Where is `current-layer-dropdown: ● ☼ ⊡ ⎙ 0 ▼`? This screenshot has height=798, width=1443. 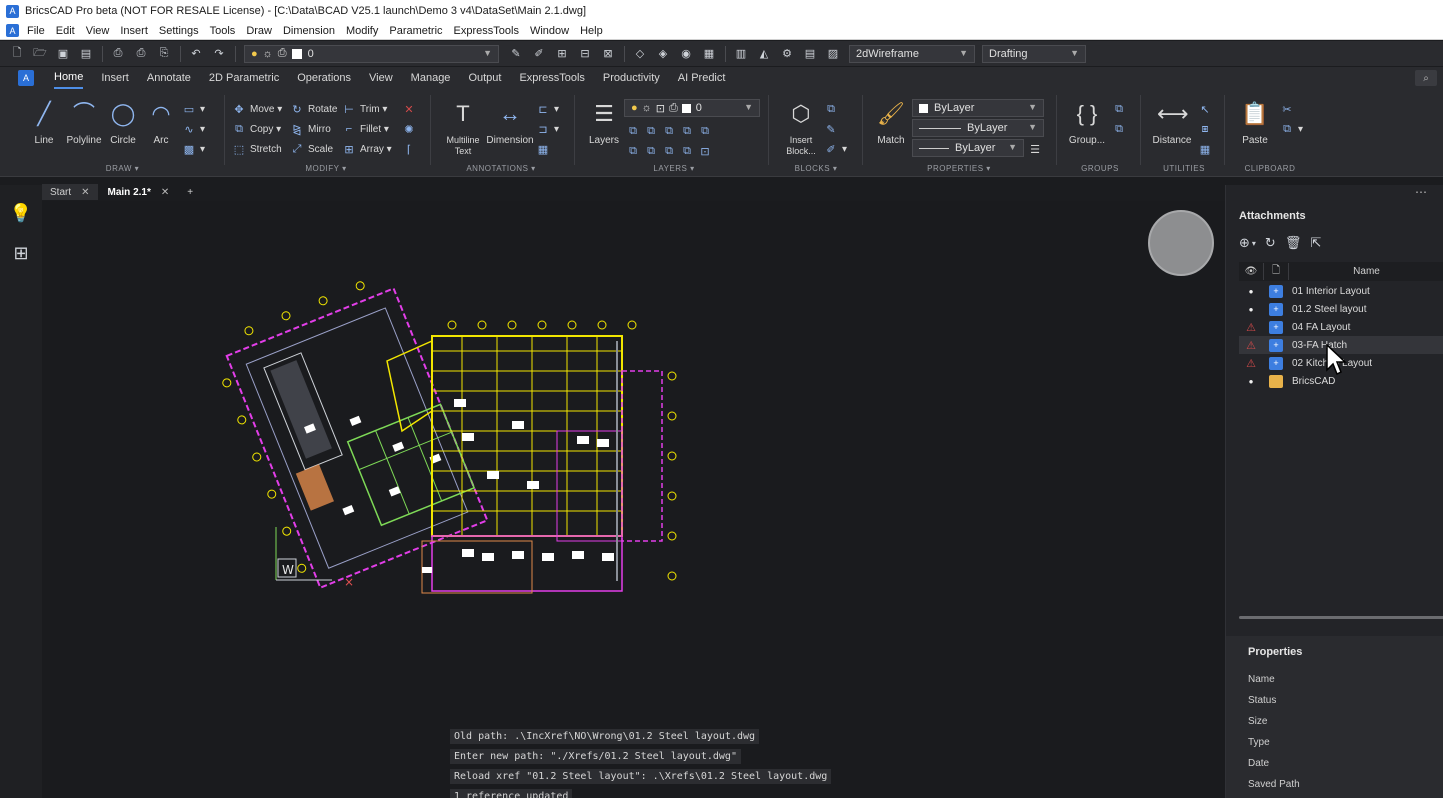 current-layer-dropdown: ● ☼ ⊡ ⎙ 0 ▼ is located at coordinates (692, 108).